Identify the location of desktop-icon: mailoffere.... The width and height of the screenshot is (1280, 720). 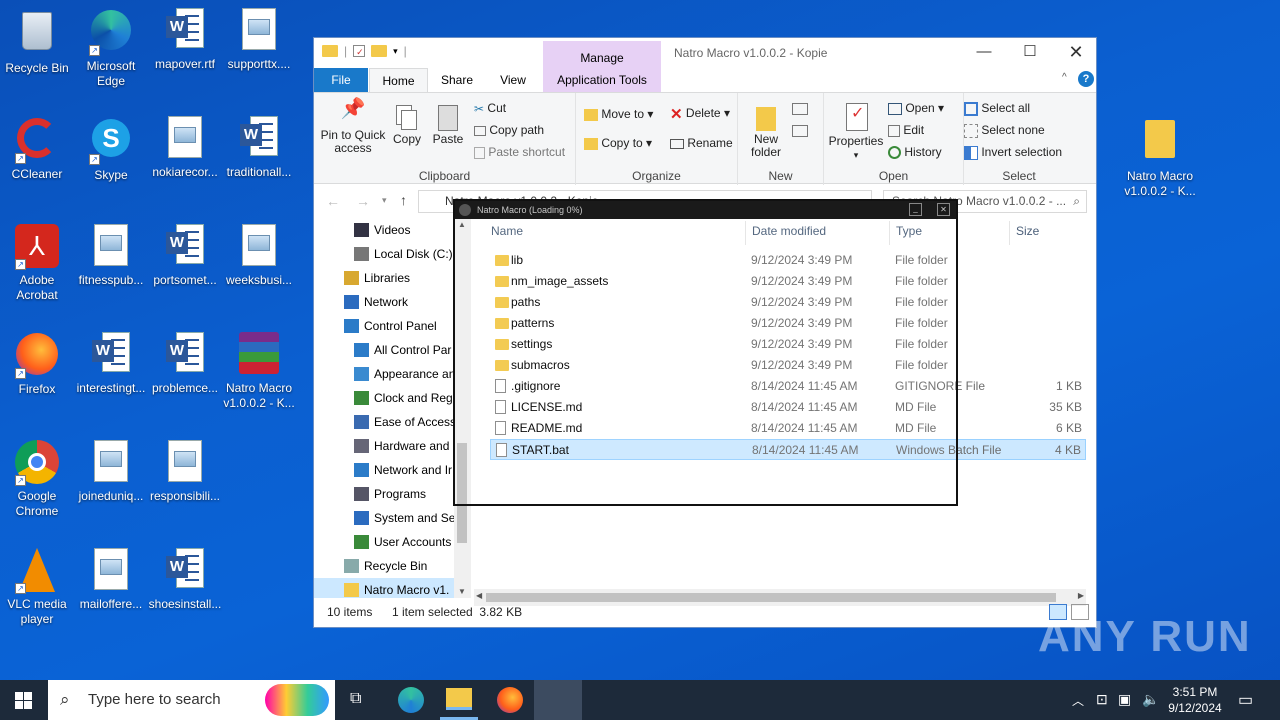
(111, 580).